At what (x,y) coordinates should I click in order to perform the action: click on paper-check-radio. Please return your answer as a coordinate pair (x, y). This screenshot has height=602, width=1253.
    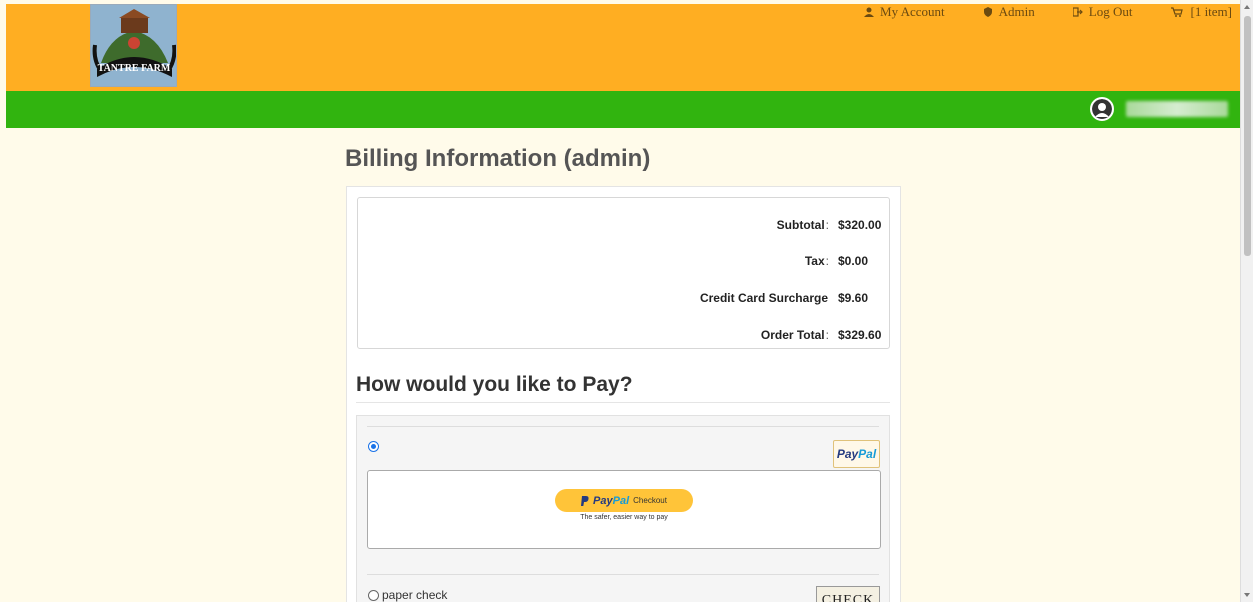
    Looking at the image, I should click on (373, 595).